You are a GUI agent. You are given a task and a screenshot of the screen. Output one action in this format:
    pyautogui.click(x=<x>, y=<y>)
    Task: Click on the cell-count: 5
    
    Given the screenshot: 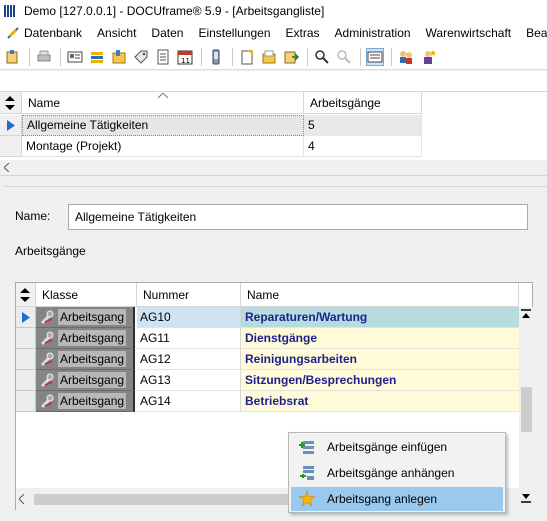 What is the action you would take?
    pyautogui.click(x=363, y=125)
    